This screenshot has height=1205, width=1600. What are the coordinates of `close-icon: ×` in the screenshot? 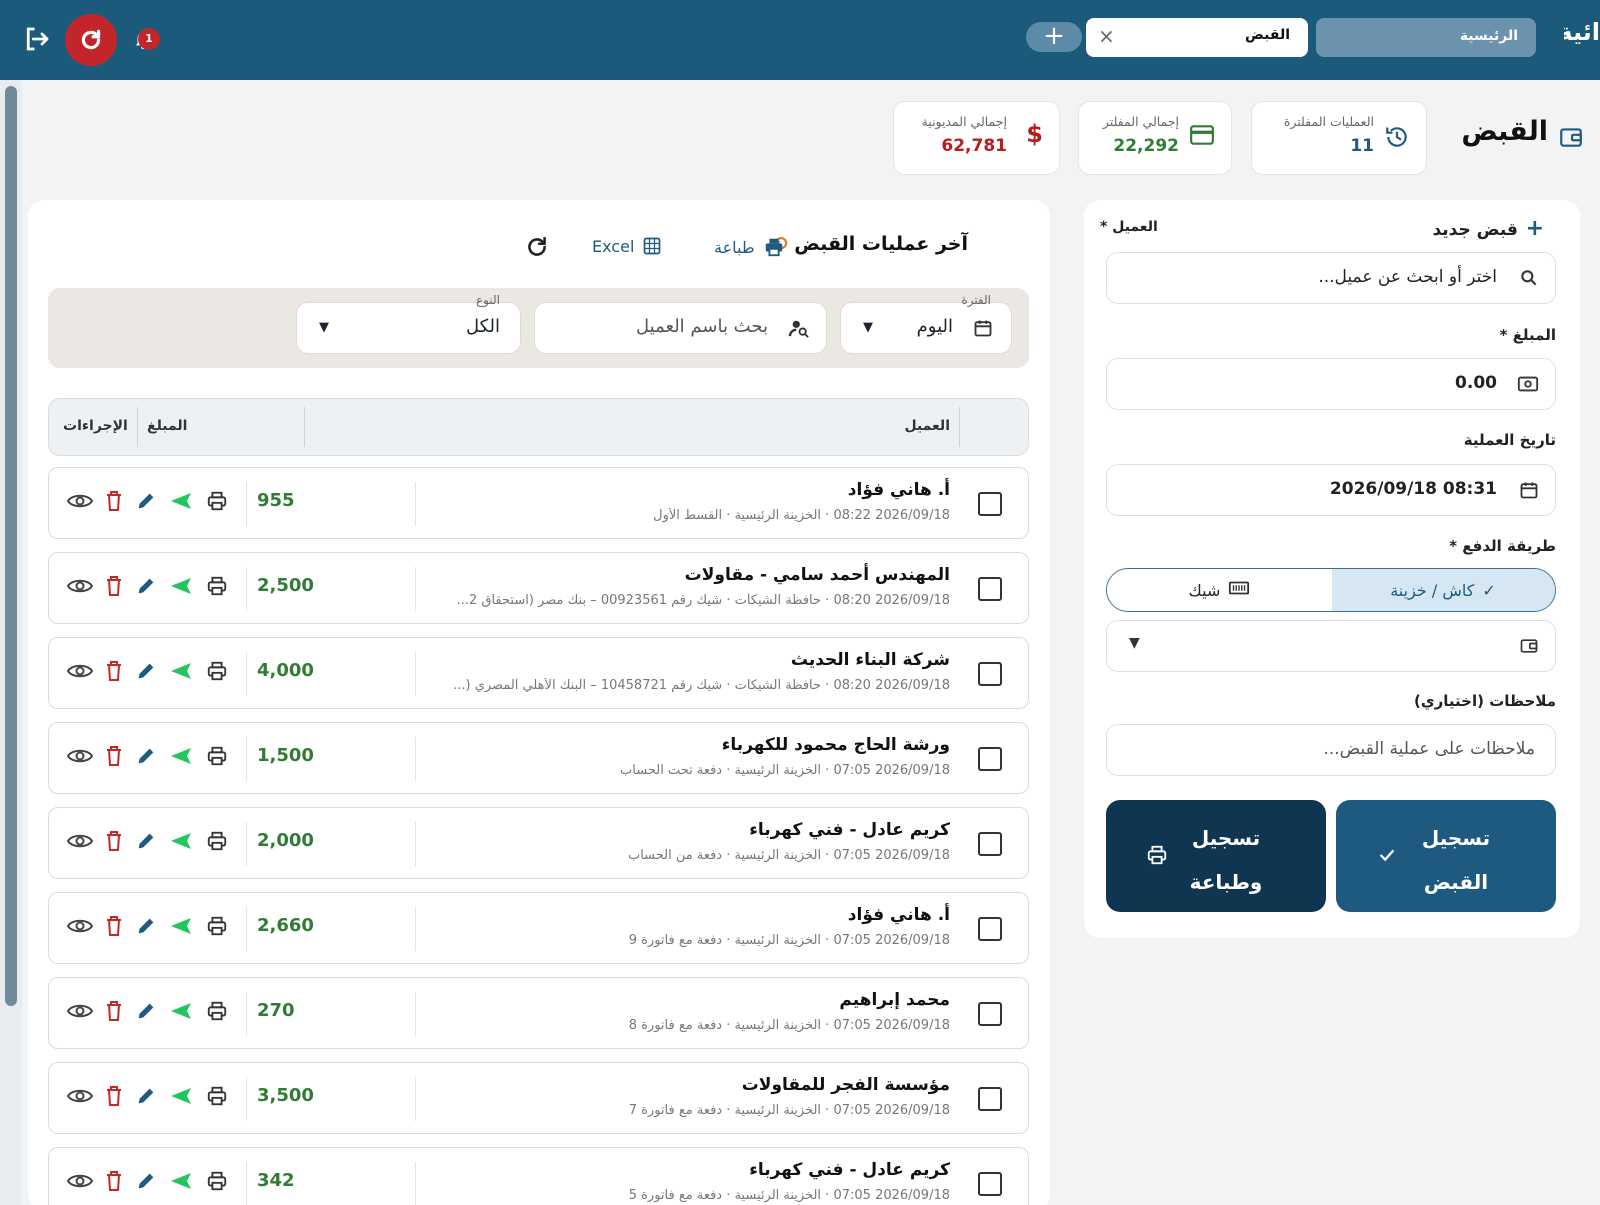 It's located at (1106, 36).